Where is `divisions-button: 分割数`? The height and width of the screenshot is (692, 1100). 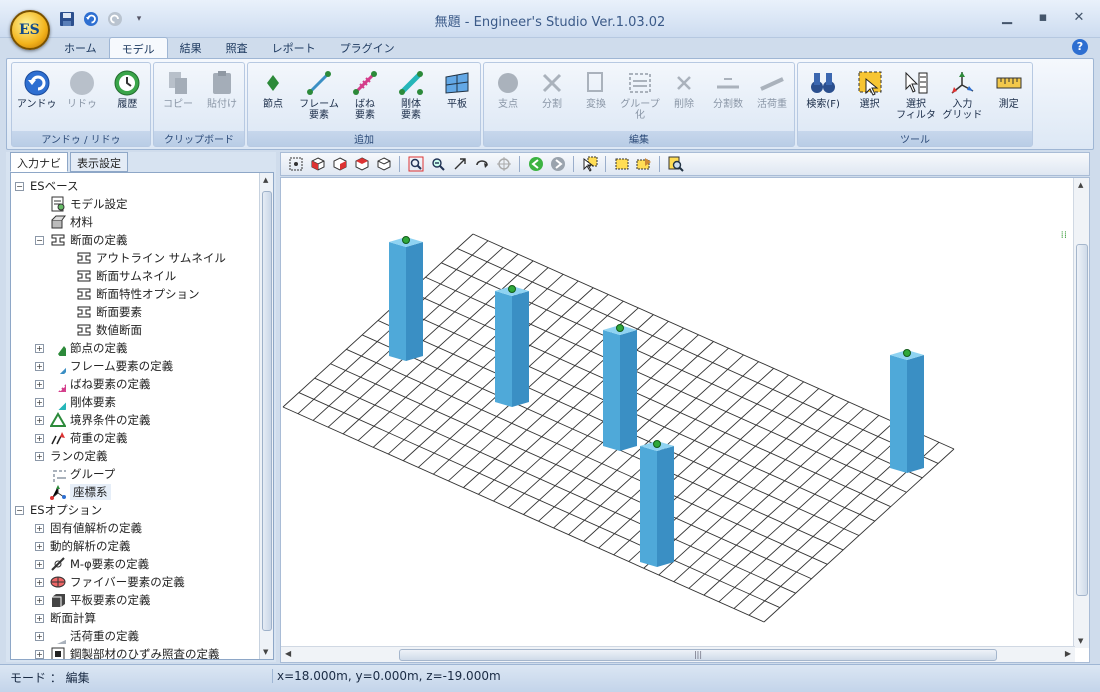 divisions-button: 分割数 is located at coordinates (728, 98).